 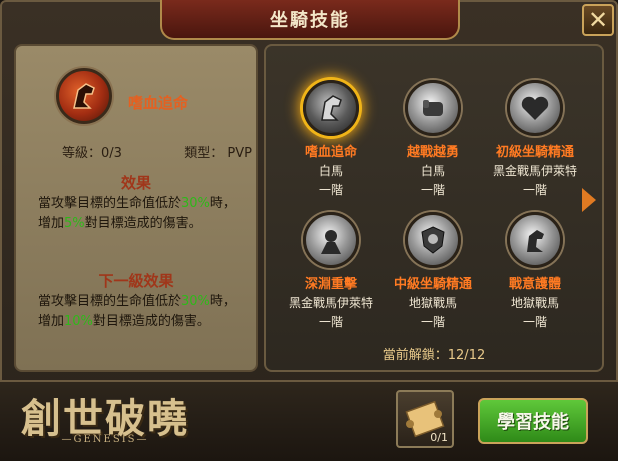 What do you see at coordinates (136, 281) in the screenshot?
I see `next-effect-title: 下一級效果` at bounding box center [136, 281].